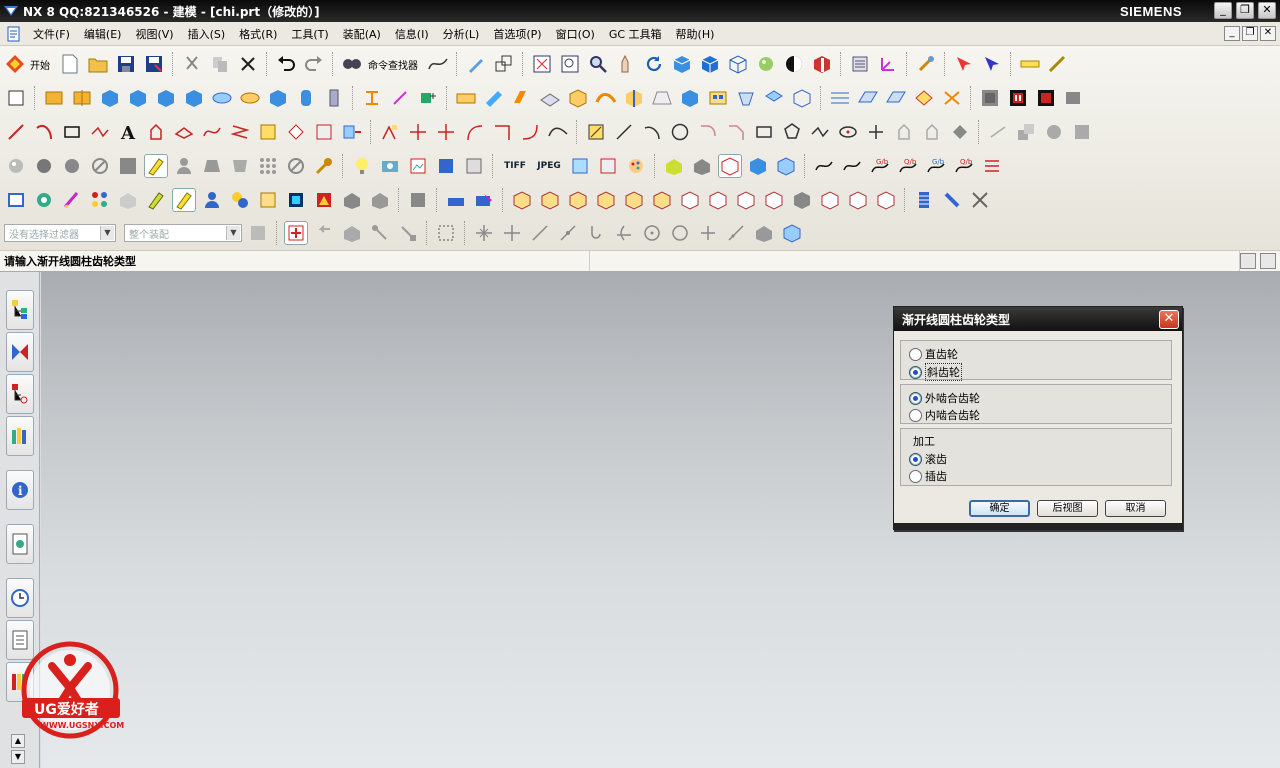 Image resolution: width=1280 pixels, height=768 pixels. Describe the element at coordinates (944, 398) in the screenshot. I see `radio-external-mesh: 外啮合齿轮` at that location.